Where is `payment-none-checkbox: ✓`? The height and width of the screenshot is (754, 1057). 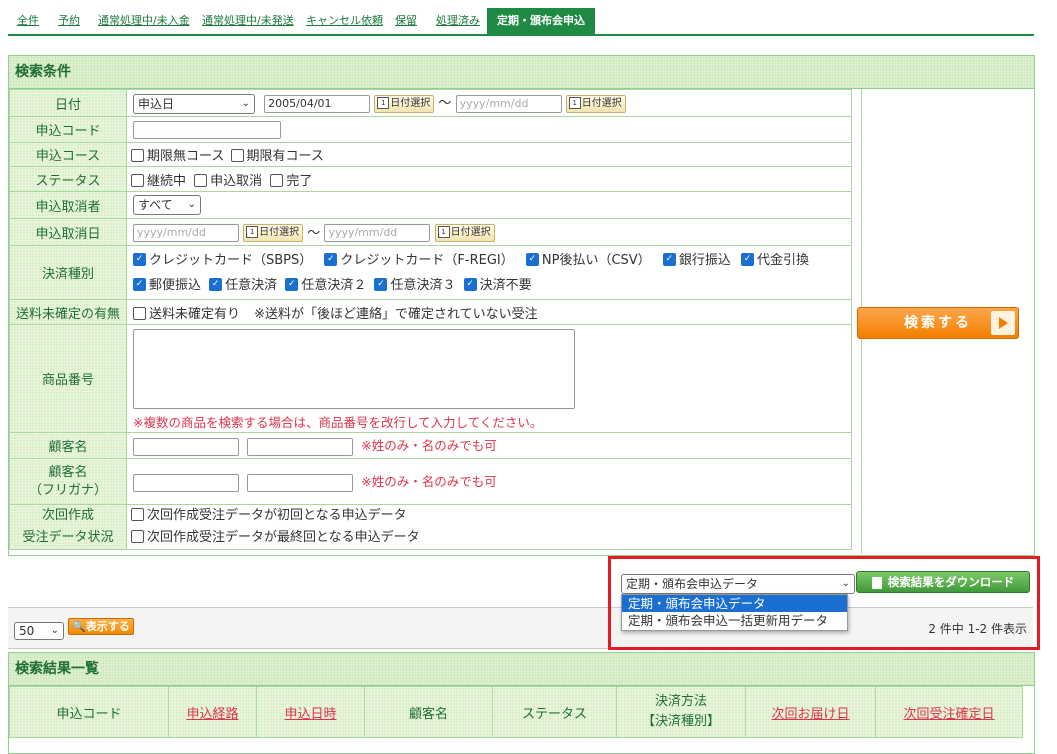 payment-none-checkbox: ✓ is located at coordinates (470, 284).